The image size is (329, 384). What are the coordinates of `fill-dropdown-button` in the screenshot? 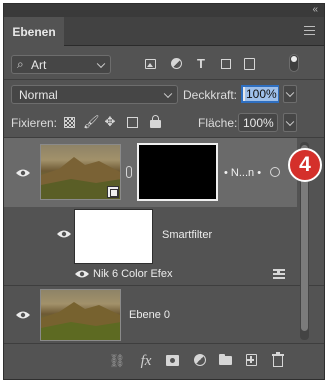 It's located at (290, 122).